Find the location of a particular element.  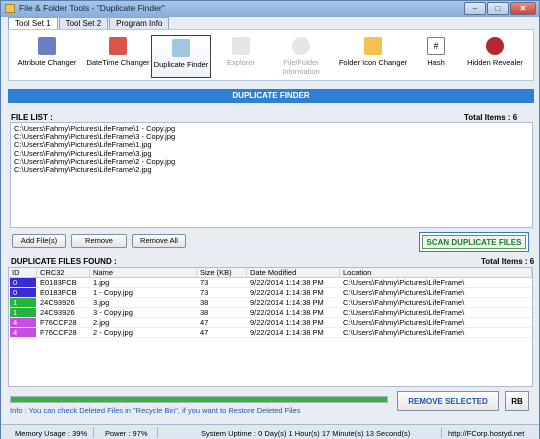

column-header-date: Date Modified is located at coordinates (293, 272).